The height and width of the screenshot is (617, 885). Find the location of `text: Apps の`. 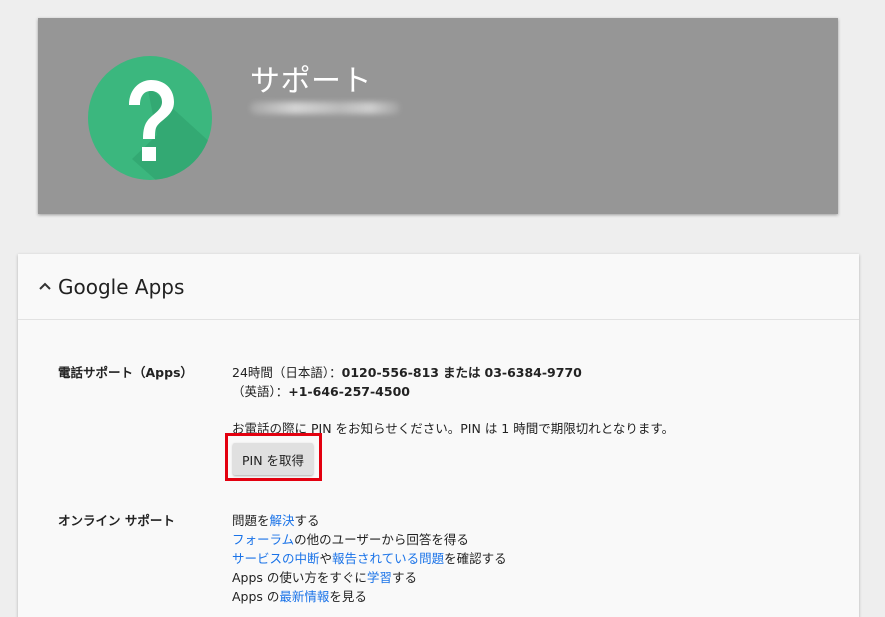

text: Apps の is located at coordinates (256, 596).